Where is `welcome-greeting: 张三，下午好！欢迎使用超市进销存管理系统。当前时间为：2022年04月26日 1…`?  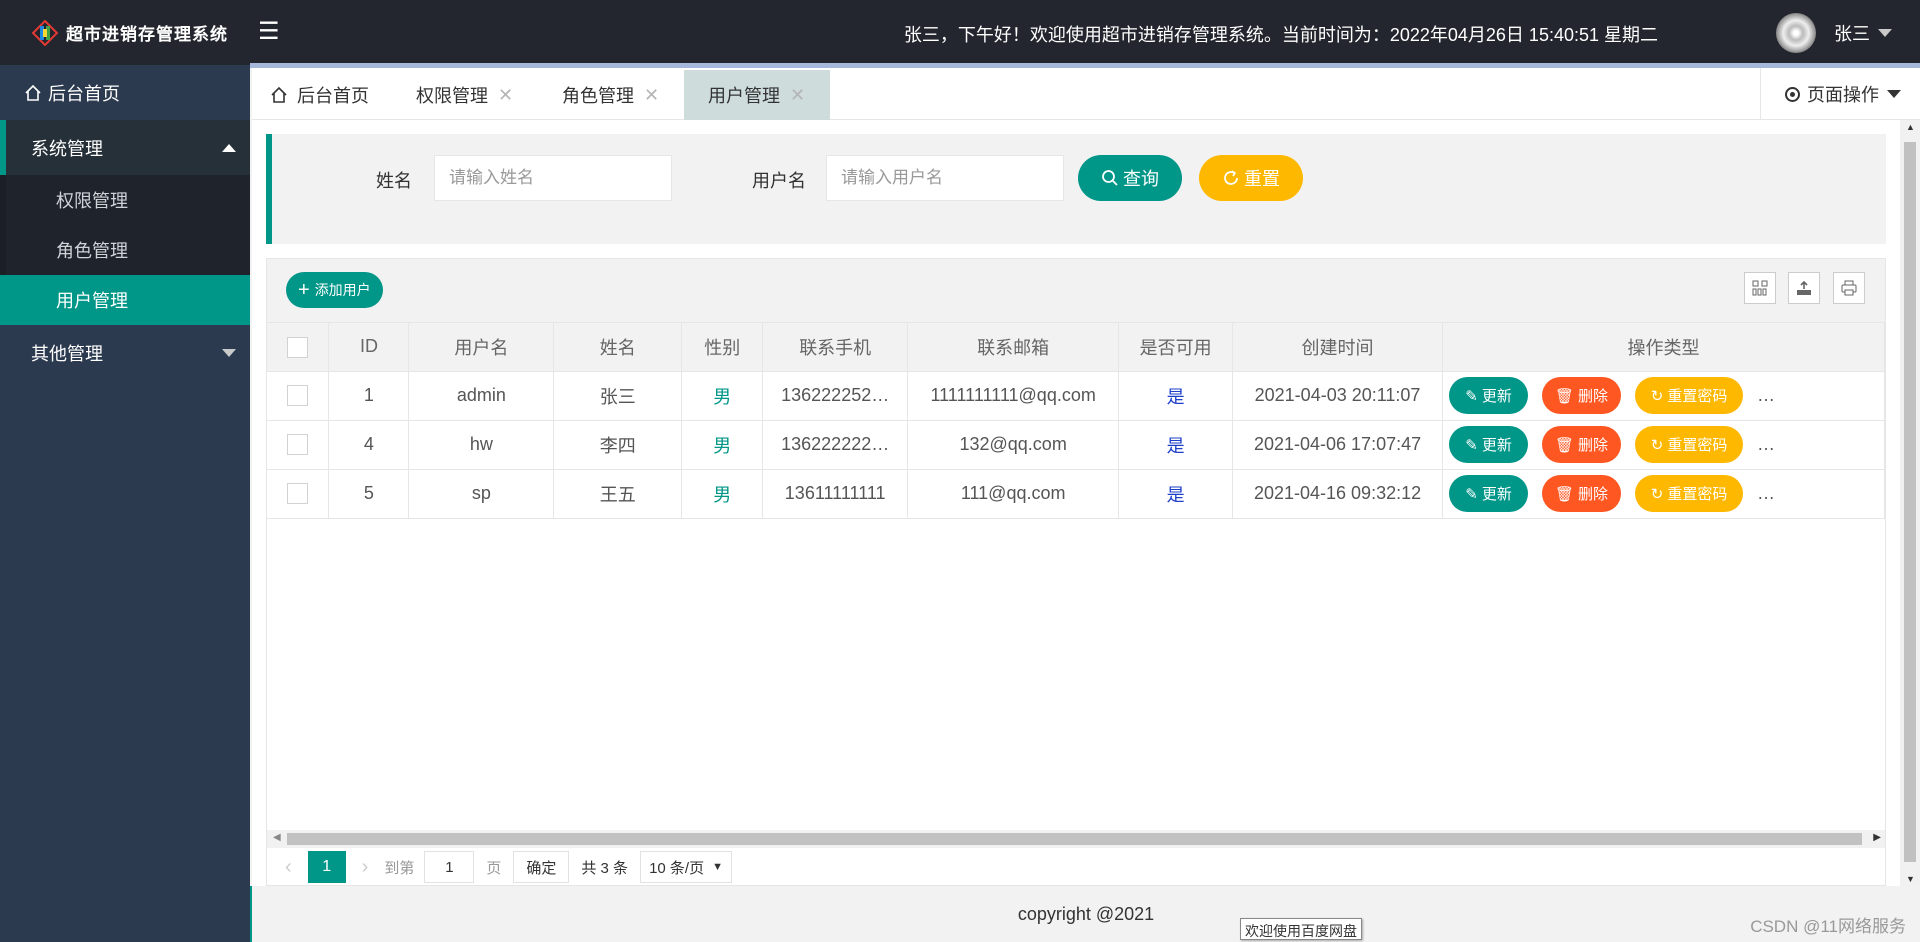 welcome-greeting: 张三，下午好！欢迎使用超市进销存管理系统。当前时间为：2022年04月26日 1… is located at coordinates (1280, 35).